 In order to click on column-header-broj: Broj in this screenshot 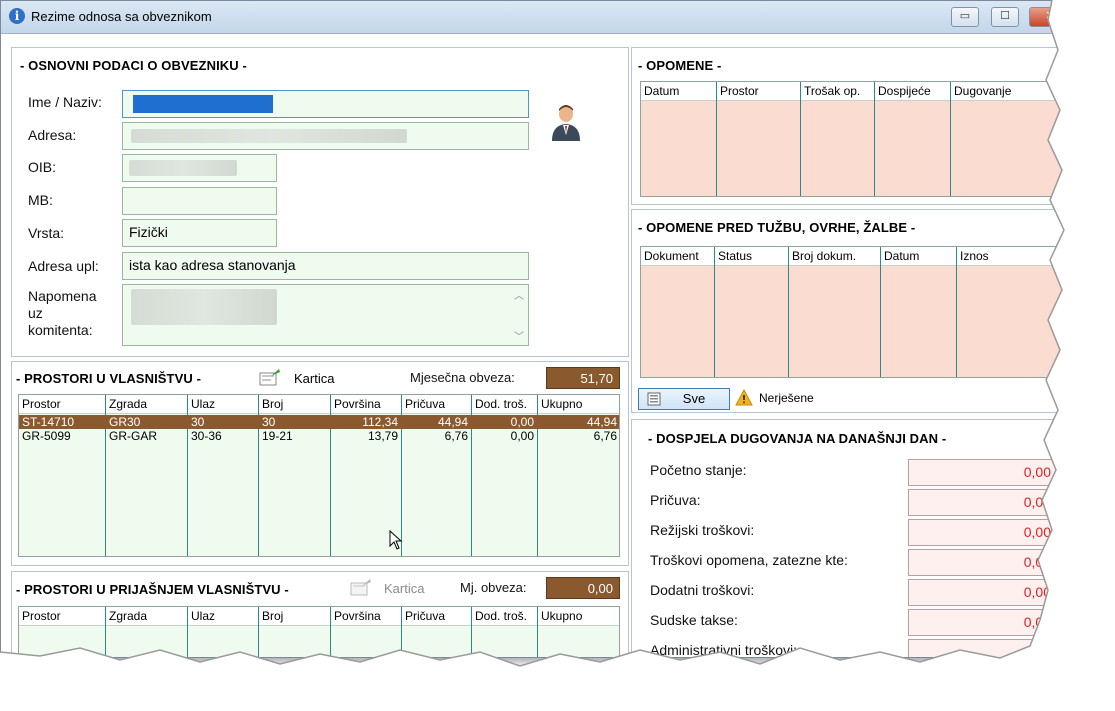, I will do `click(272, 404)`.